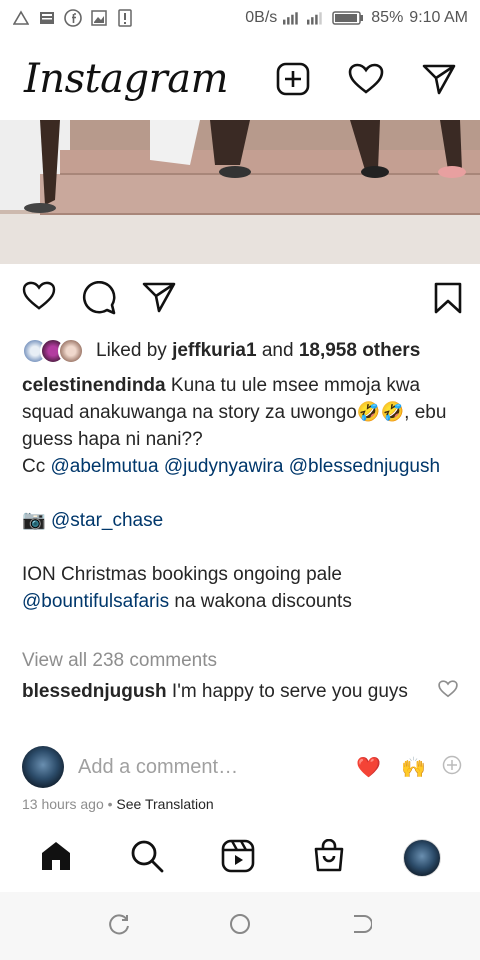 The image size is (480, 960). I want to click on caption-promo: ION Christmas bookings ongoing pale, so click(182, 574).